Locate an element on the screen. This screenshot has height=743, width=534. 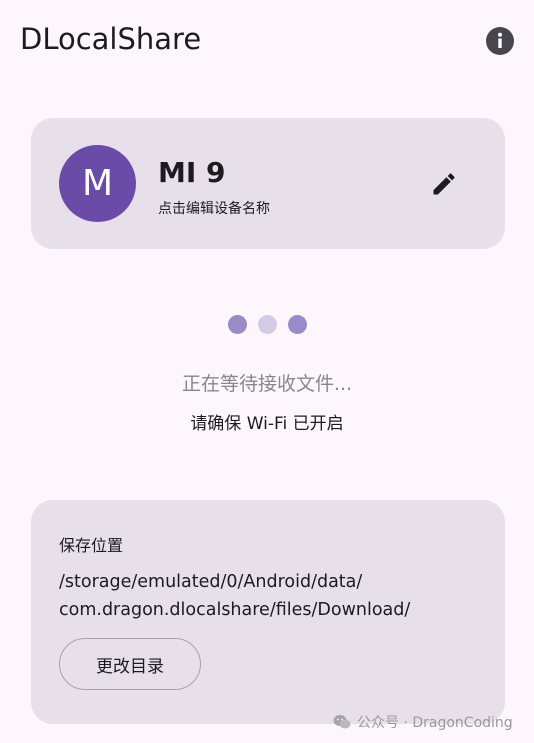
save-location-label: 保存位置 is located at coordinates (91, 545).